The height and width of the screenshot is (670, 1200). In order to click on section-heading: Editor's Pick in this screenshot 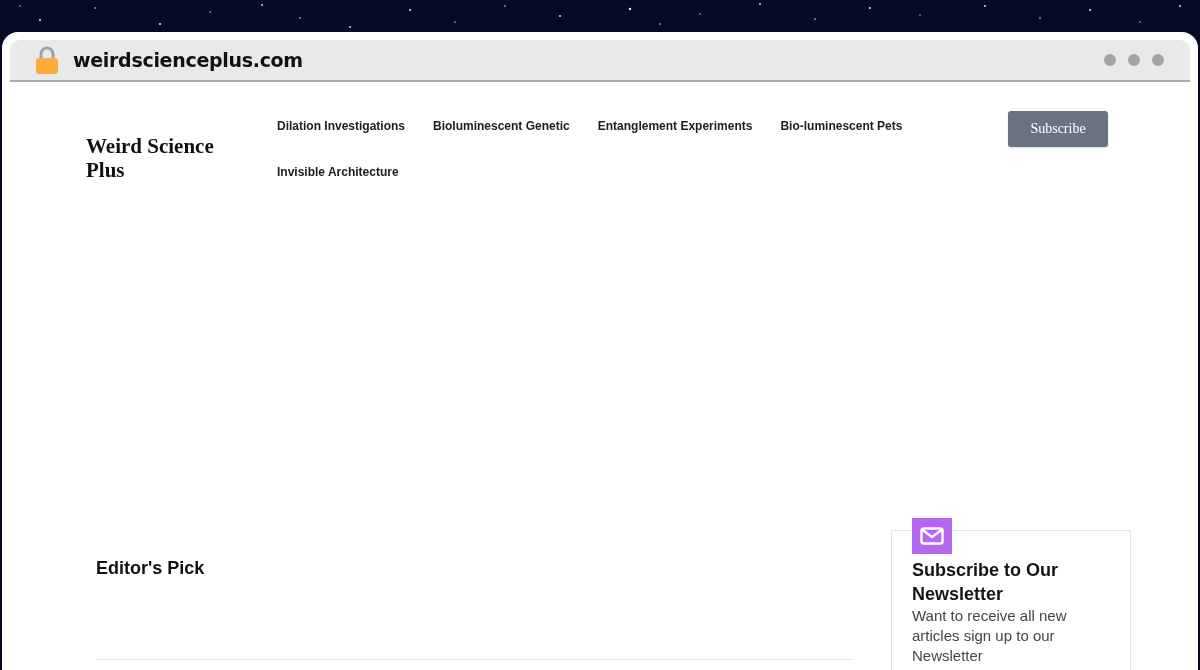, I will do `click(150, 568)`.